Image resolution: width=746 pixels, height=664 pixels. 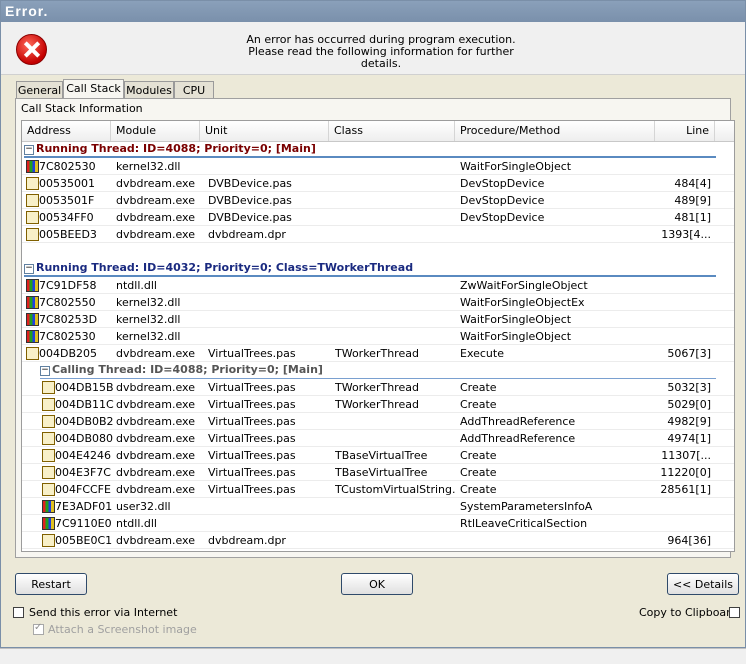 What do you see at coordinates (685, 472) in the screenshot?
I see `cell-line: 11220[0]` at bounding box center [685, 472].